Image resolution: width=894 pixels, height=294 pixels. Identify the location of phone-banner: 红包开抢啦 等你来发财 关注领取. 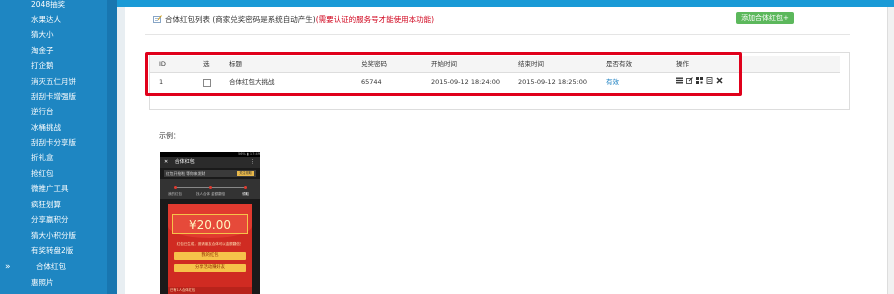
(210, 173).